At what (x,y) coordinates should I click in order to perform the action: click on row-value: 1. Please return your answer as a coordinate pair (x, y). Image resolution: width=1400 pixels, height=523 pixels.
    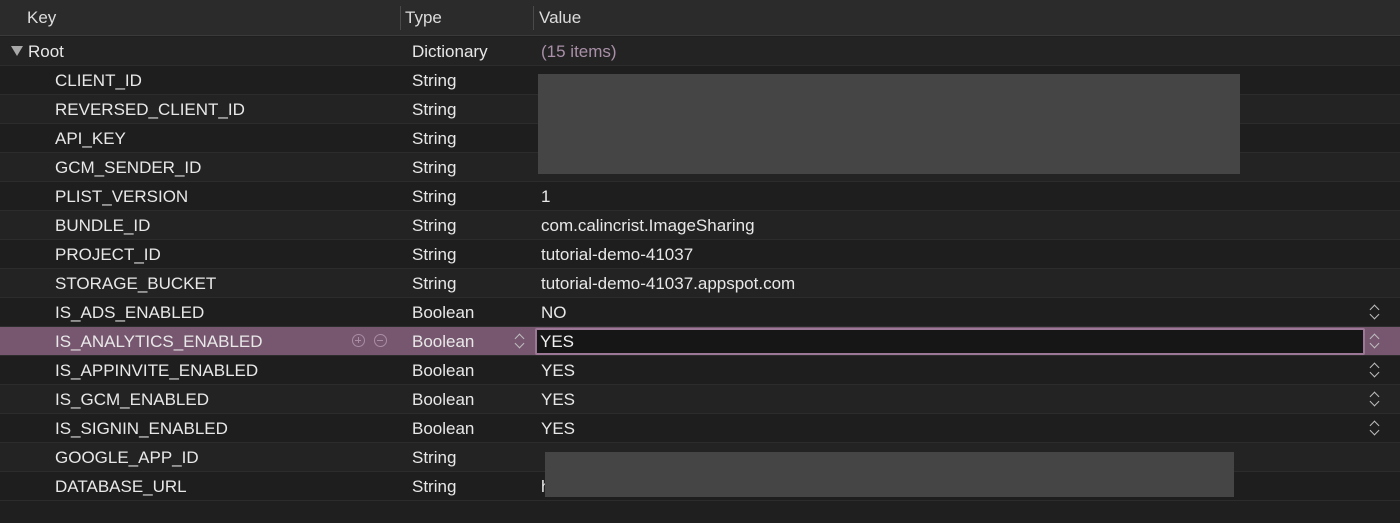
    Looking at the image, I should click on (951, 196).